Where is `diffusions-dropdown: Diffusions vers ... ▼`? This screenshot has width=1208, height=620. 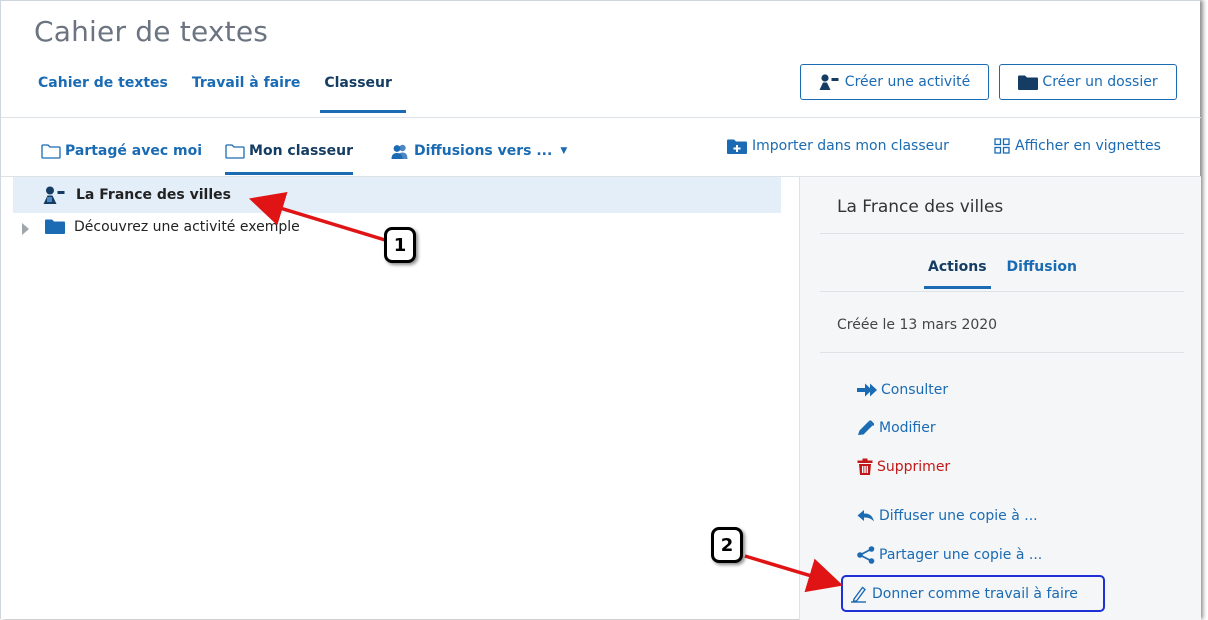
diffusions-dropdown: Diffusions vers ... ▼ is located at coordinates (478, 159).